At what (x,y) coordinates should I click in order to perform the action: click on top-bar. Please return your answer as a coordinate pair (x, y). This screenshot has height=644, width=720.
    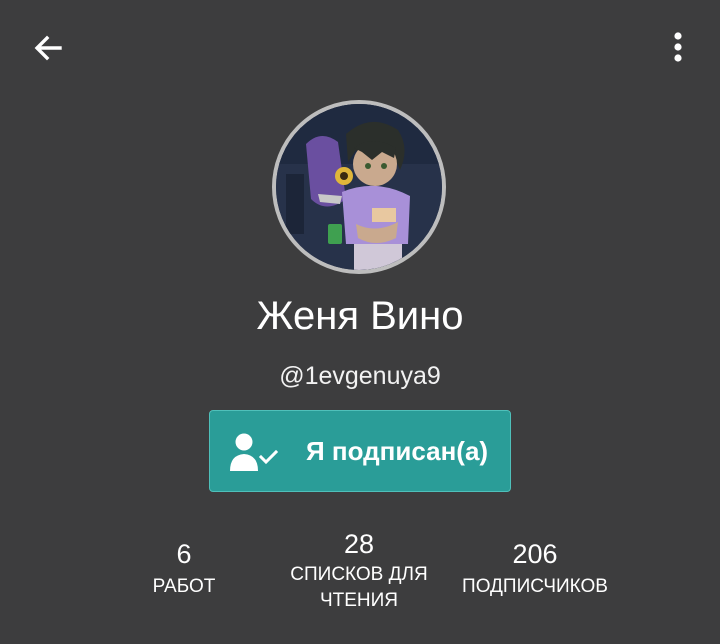
    Looking at the image, I should click on (360, 48).